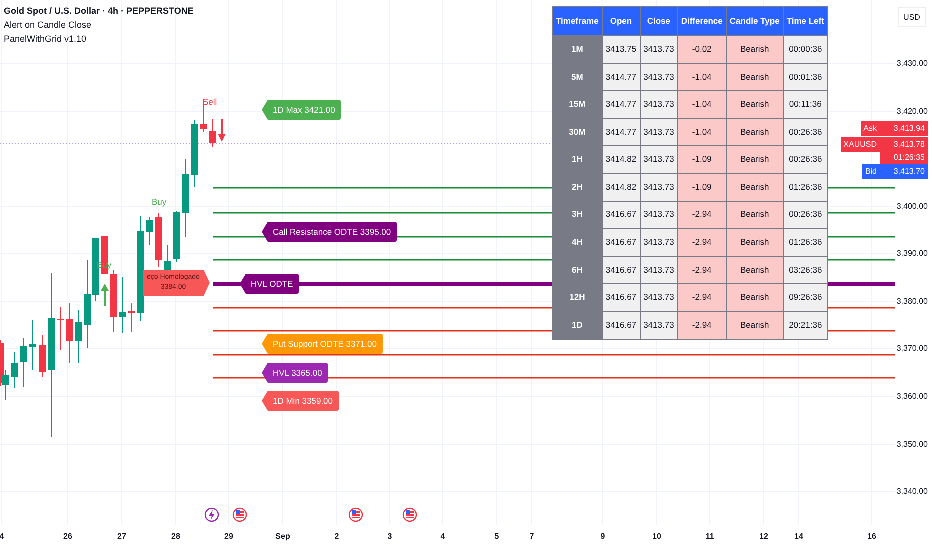 The height and width of the screenshot is (550, 932). Describe the element at coordinates (212, 515) in the screenshot. I see `lightning-icon` at that location.